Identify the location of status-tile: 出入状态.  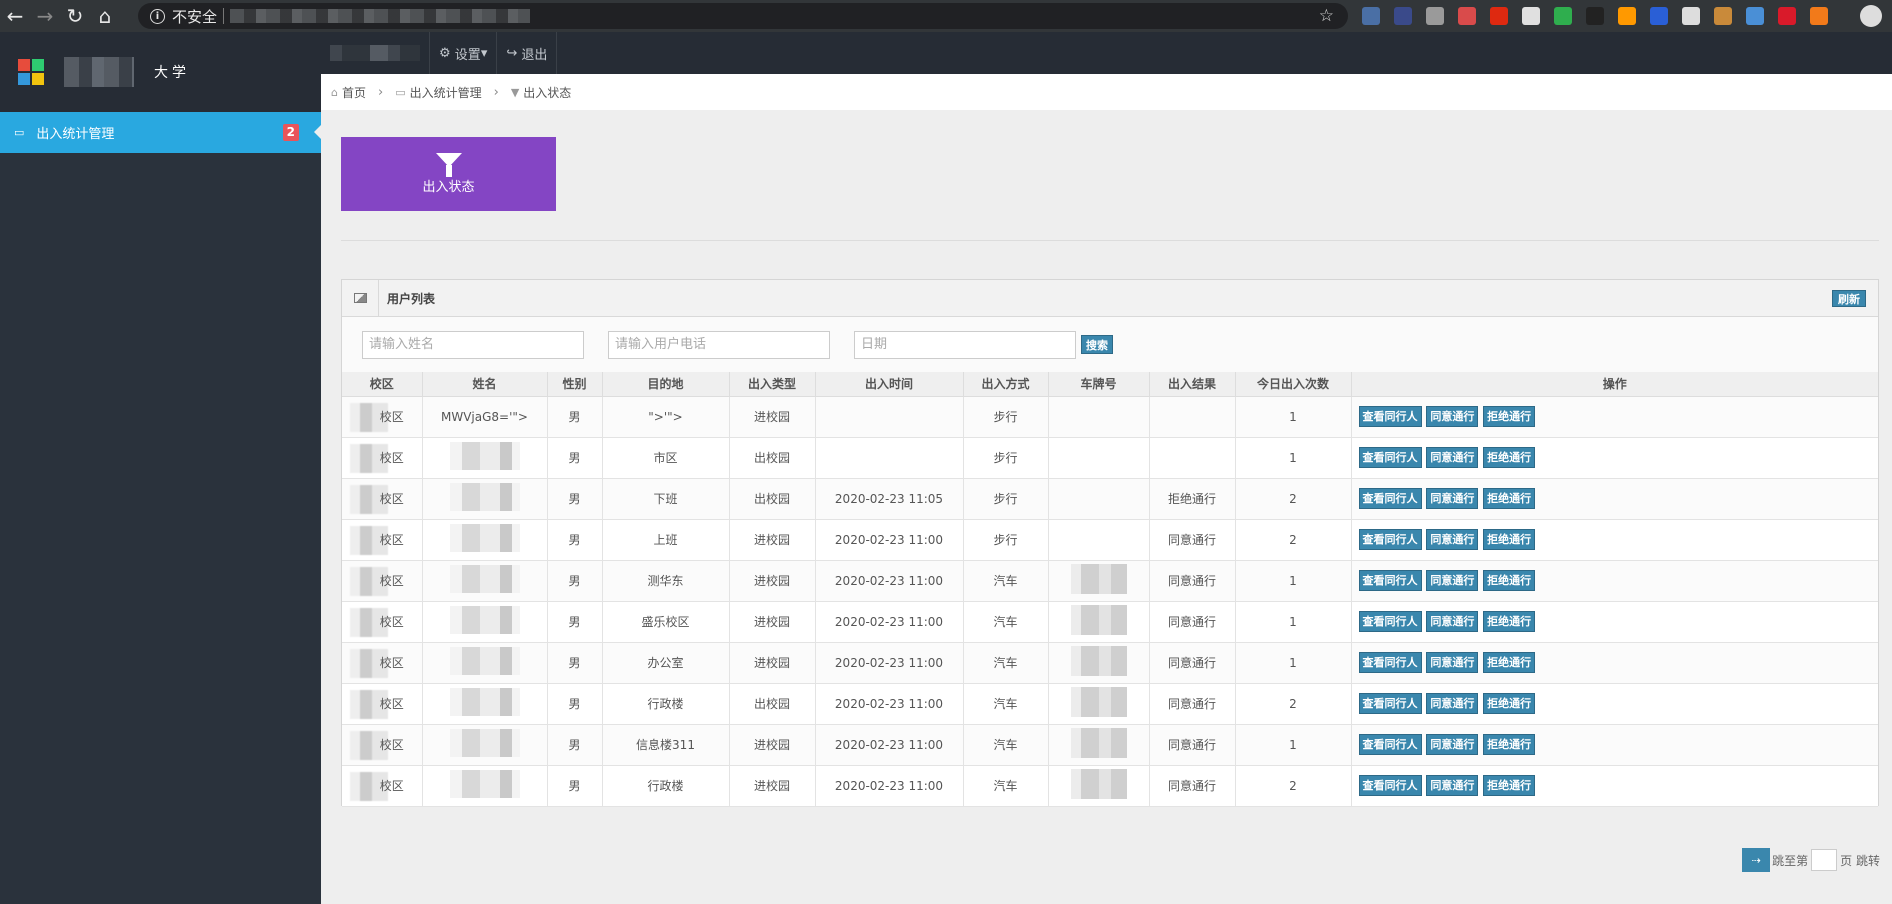
(448, 174).